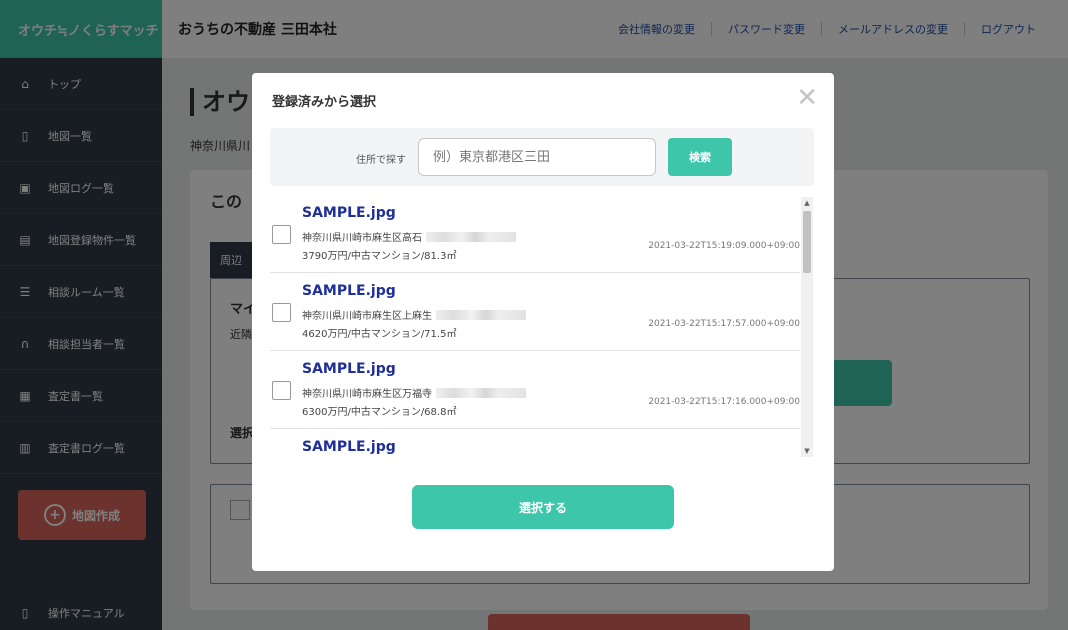 Image resolution: width=1068 pixels, height=630 pixels. What do you see at coordinates (724, 324) in the screenshot?
I see `item-timestamp: 2021-03-22T15:17:57.000+09:00` at bounding box center [724, 324].